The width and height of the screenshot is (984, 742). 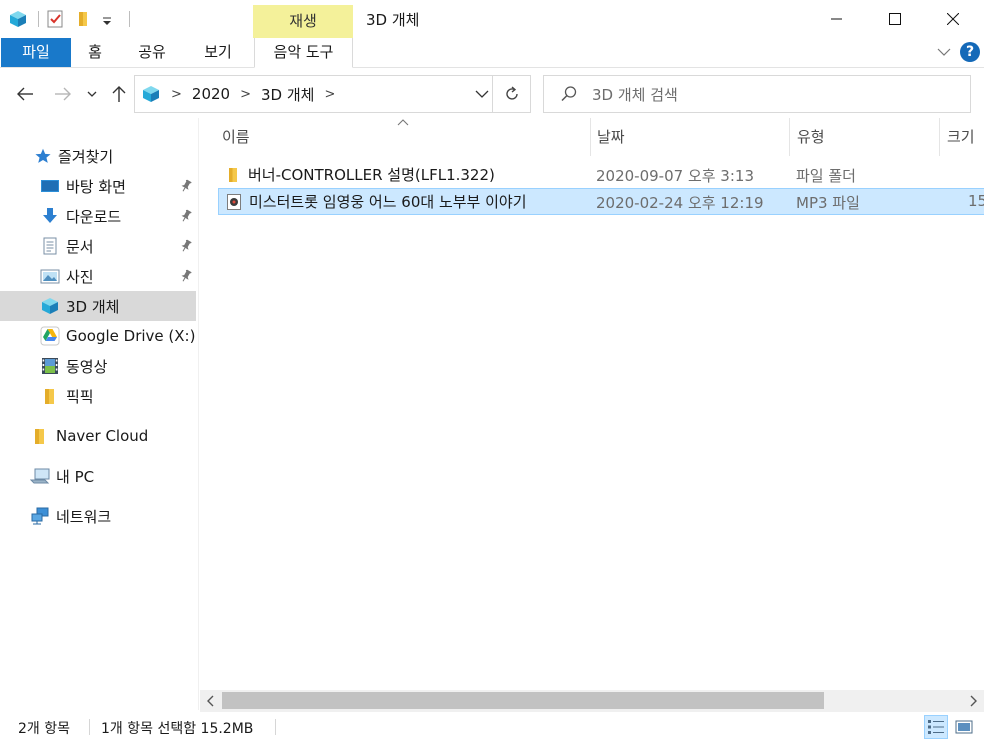 I want to click on nav-item-naver-cloud: Naver Cloud, so click(x=98, y=436).